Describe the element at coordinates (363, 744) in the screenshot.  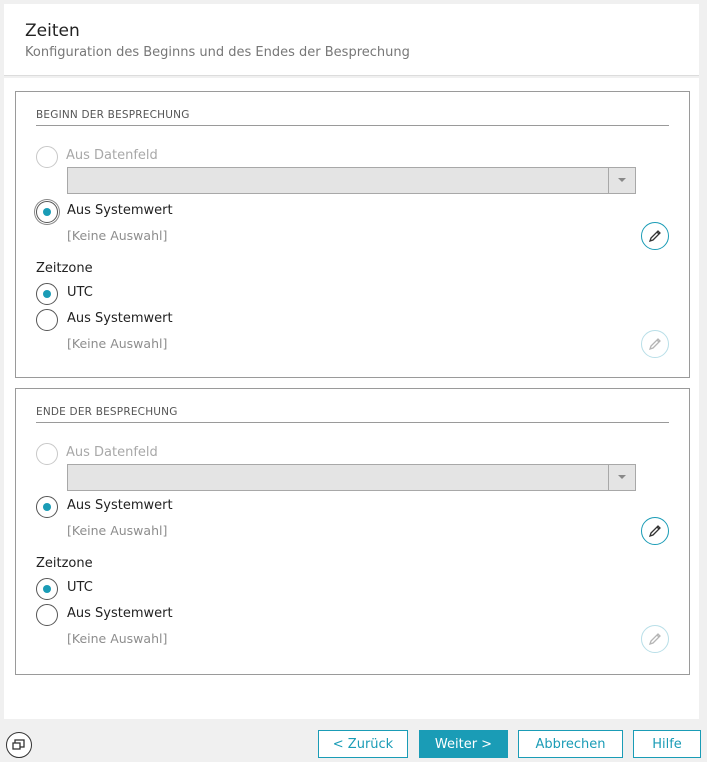
I see `back-button: < Zurück` at that location.